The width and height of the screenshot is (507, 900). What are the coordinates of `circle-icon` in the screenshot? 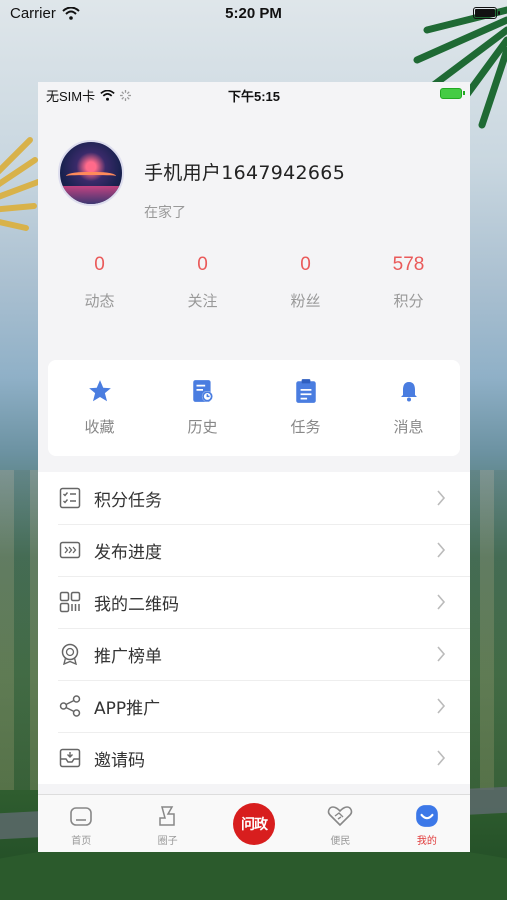 It's located at (168, 816).